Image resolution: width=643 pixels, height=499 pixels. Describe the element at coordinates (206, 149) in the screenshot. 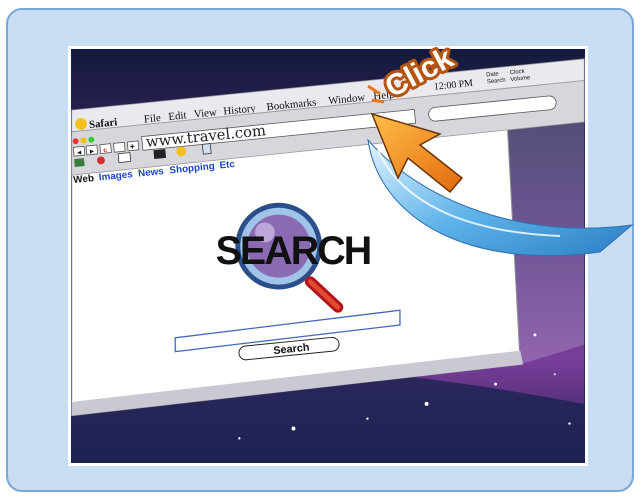

I see `document-icon` at that location.